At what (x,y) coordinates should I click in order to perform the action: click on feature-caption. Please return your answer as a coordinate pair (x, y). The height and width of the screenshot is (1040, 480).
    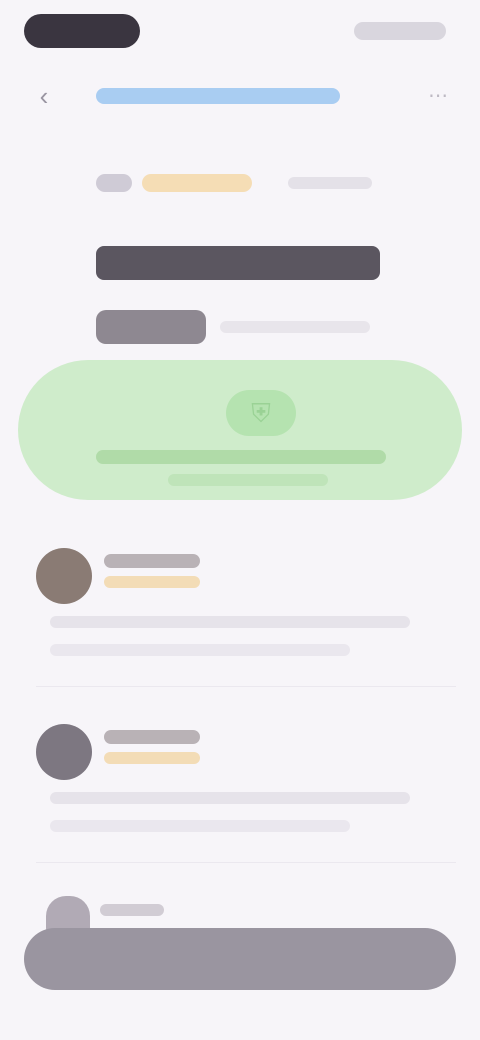
    Looking at the image, I should click on (241, 457).